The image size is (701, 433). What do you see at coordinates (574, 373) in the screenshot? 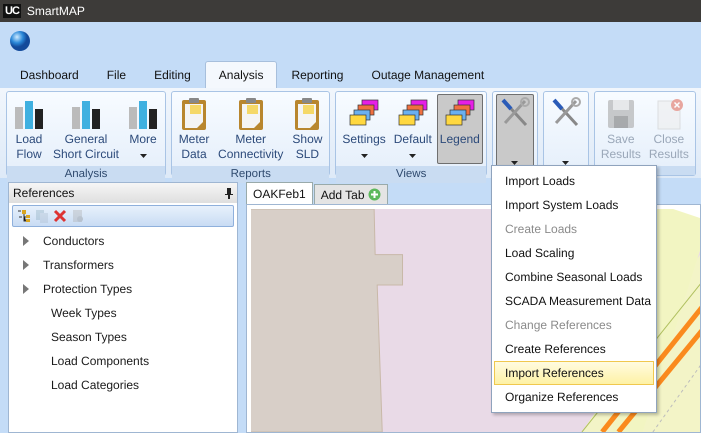
I see `menu-item: Import References` at bounding box center [574, 373].